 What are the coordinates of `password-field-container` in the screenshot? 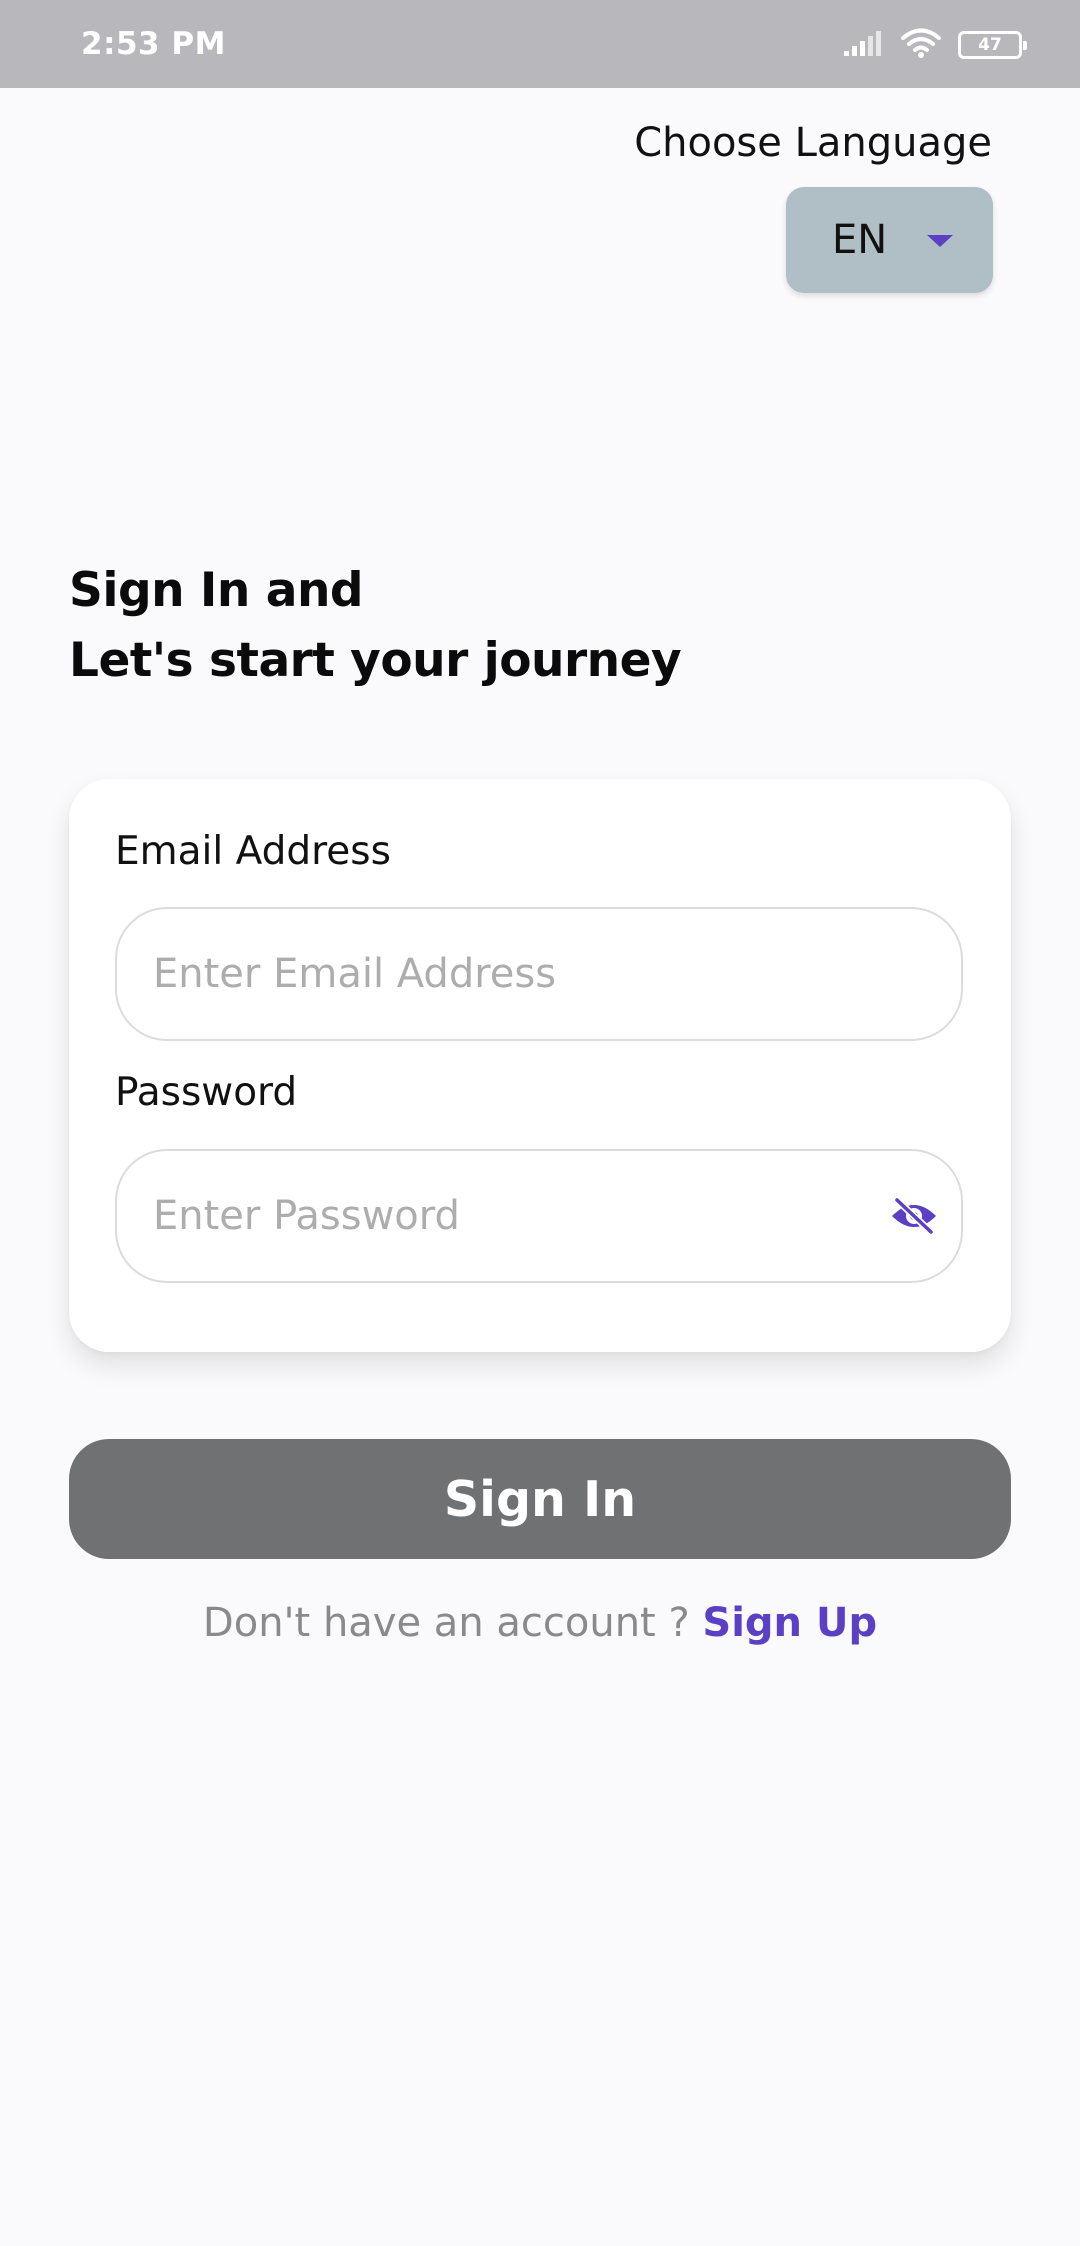 It's located at (539, 1216).